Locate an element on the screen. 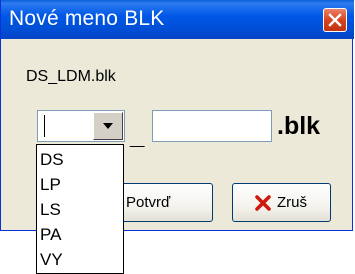 Image resolution: width=355 pixels, height=274 pixels. chevron-down-icon is located at coordinates (108, 126).